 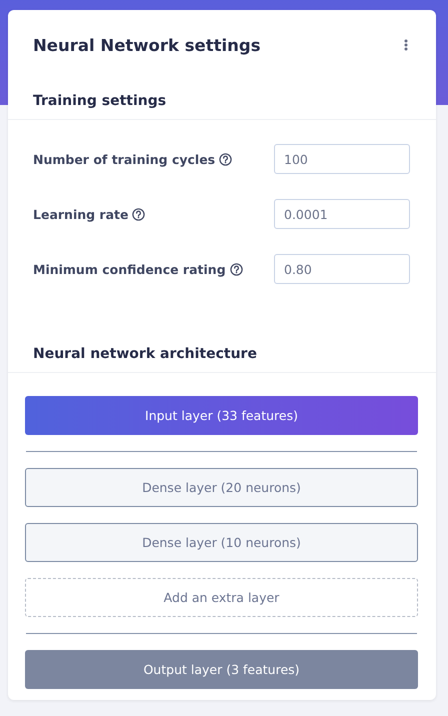 What do you see at coordinates (342, 269) in the screenshot?
I see `input-field: 0.80` at bounding box center [342, 269].